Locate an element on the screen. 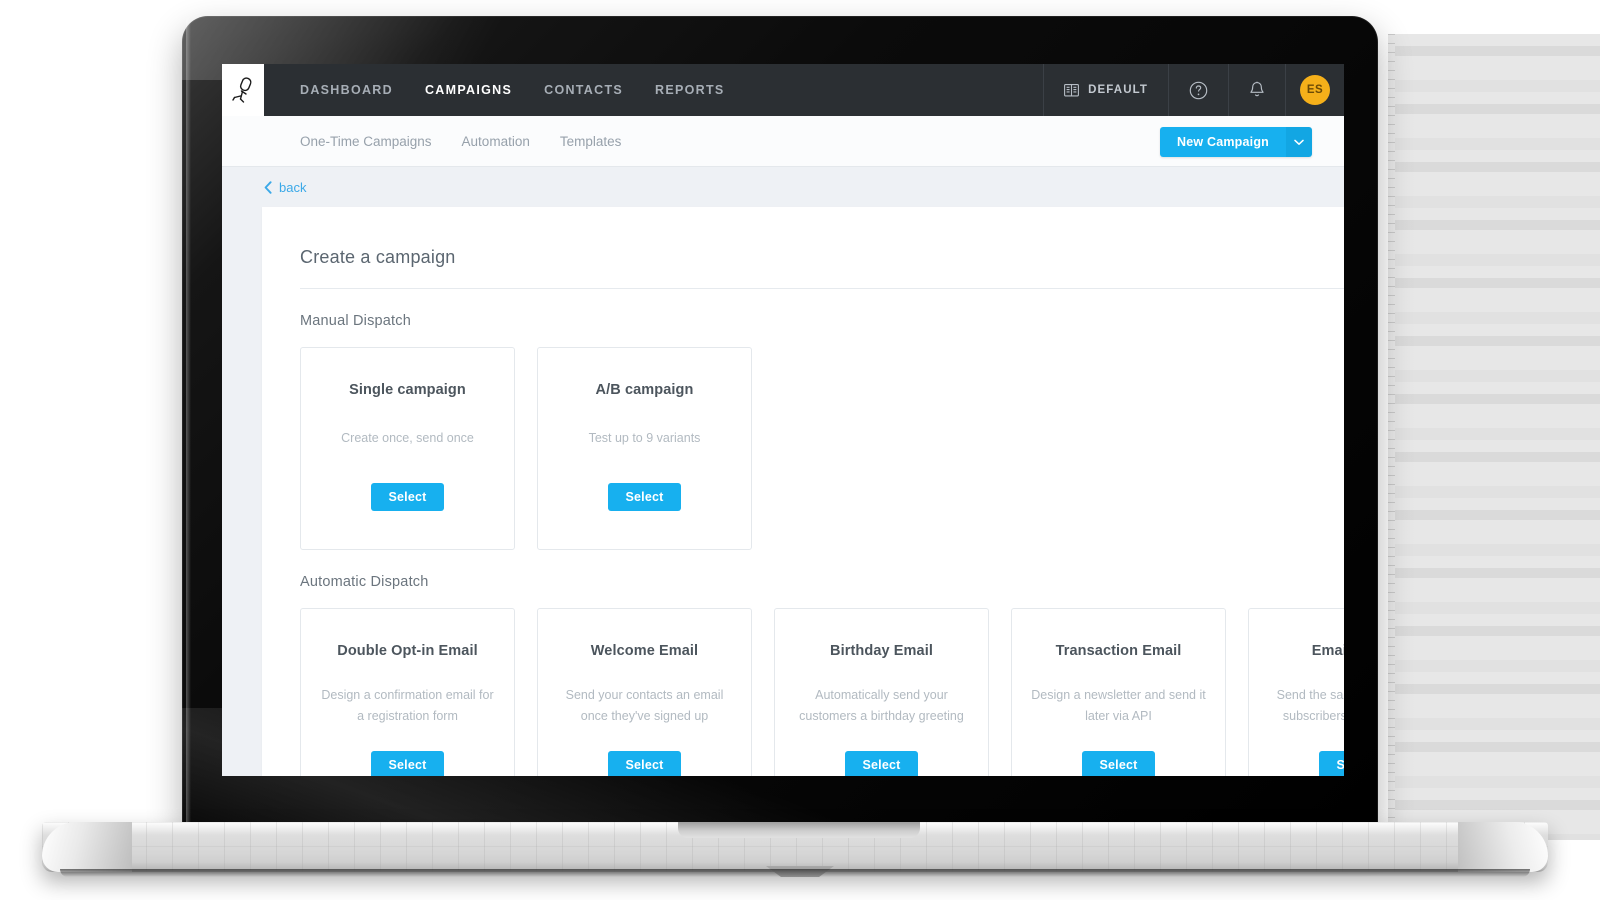 The height and width of the screenshot is (900, 1600). help-button is located at coordinates (1198, 90).